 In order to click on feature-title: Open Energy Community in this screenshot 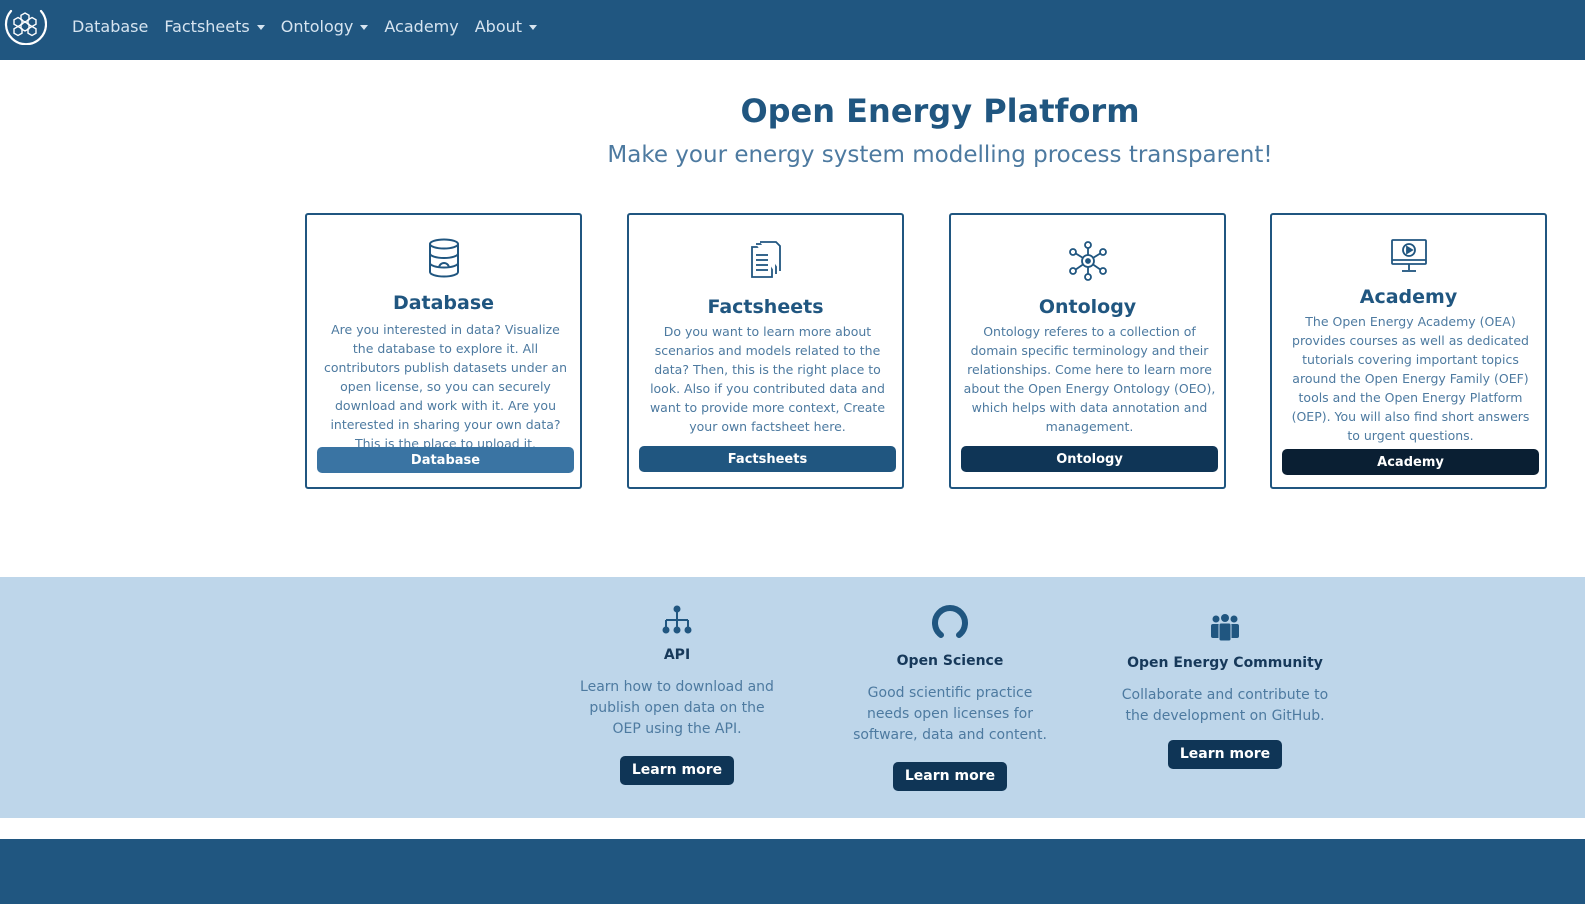, I will do `click(1225, 663)`.